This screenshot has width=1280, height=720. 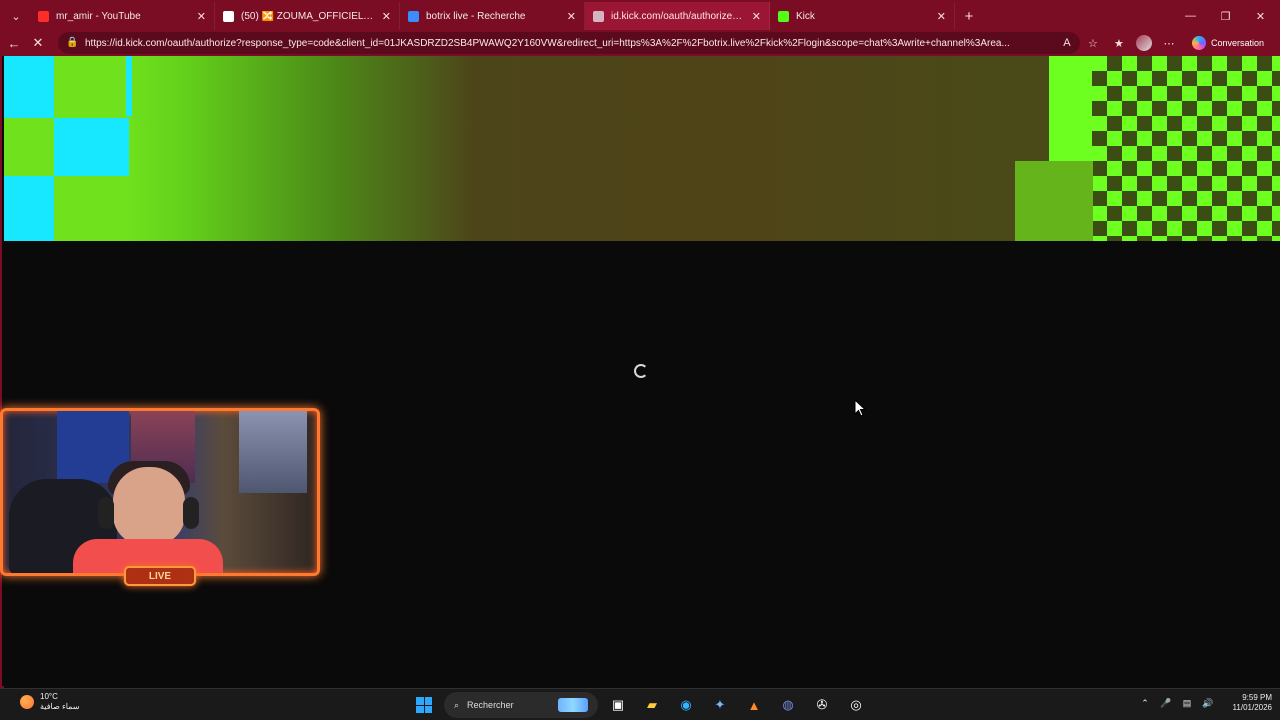 What do you see at coordinates (521, 705) in the screenshot?
I see `taskbar-search: ⌕ Rechercher` at bounding box center [521, 705].